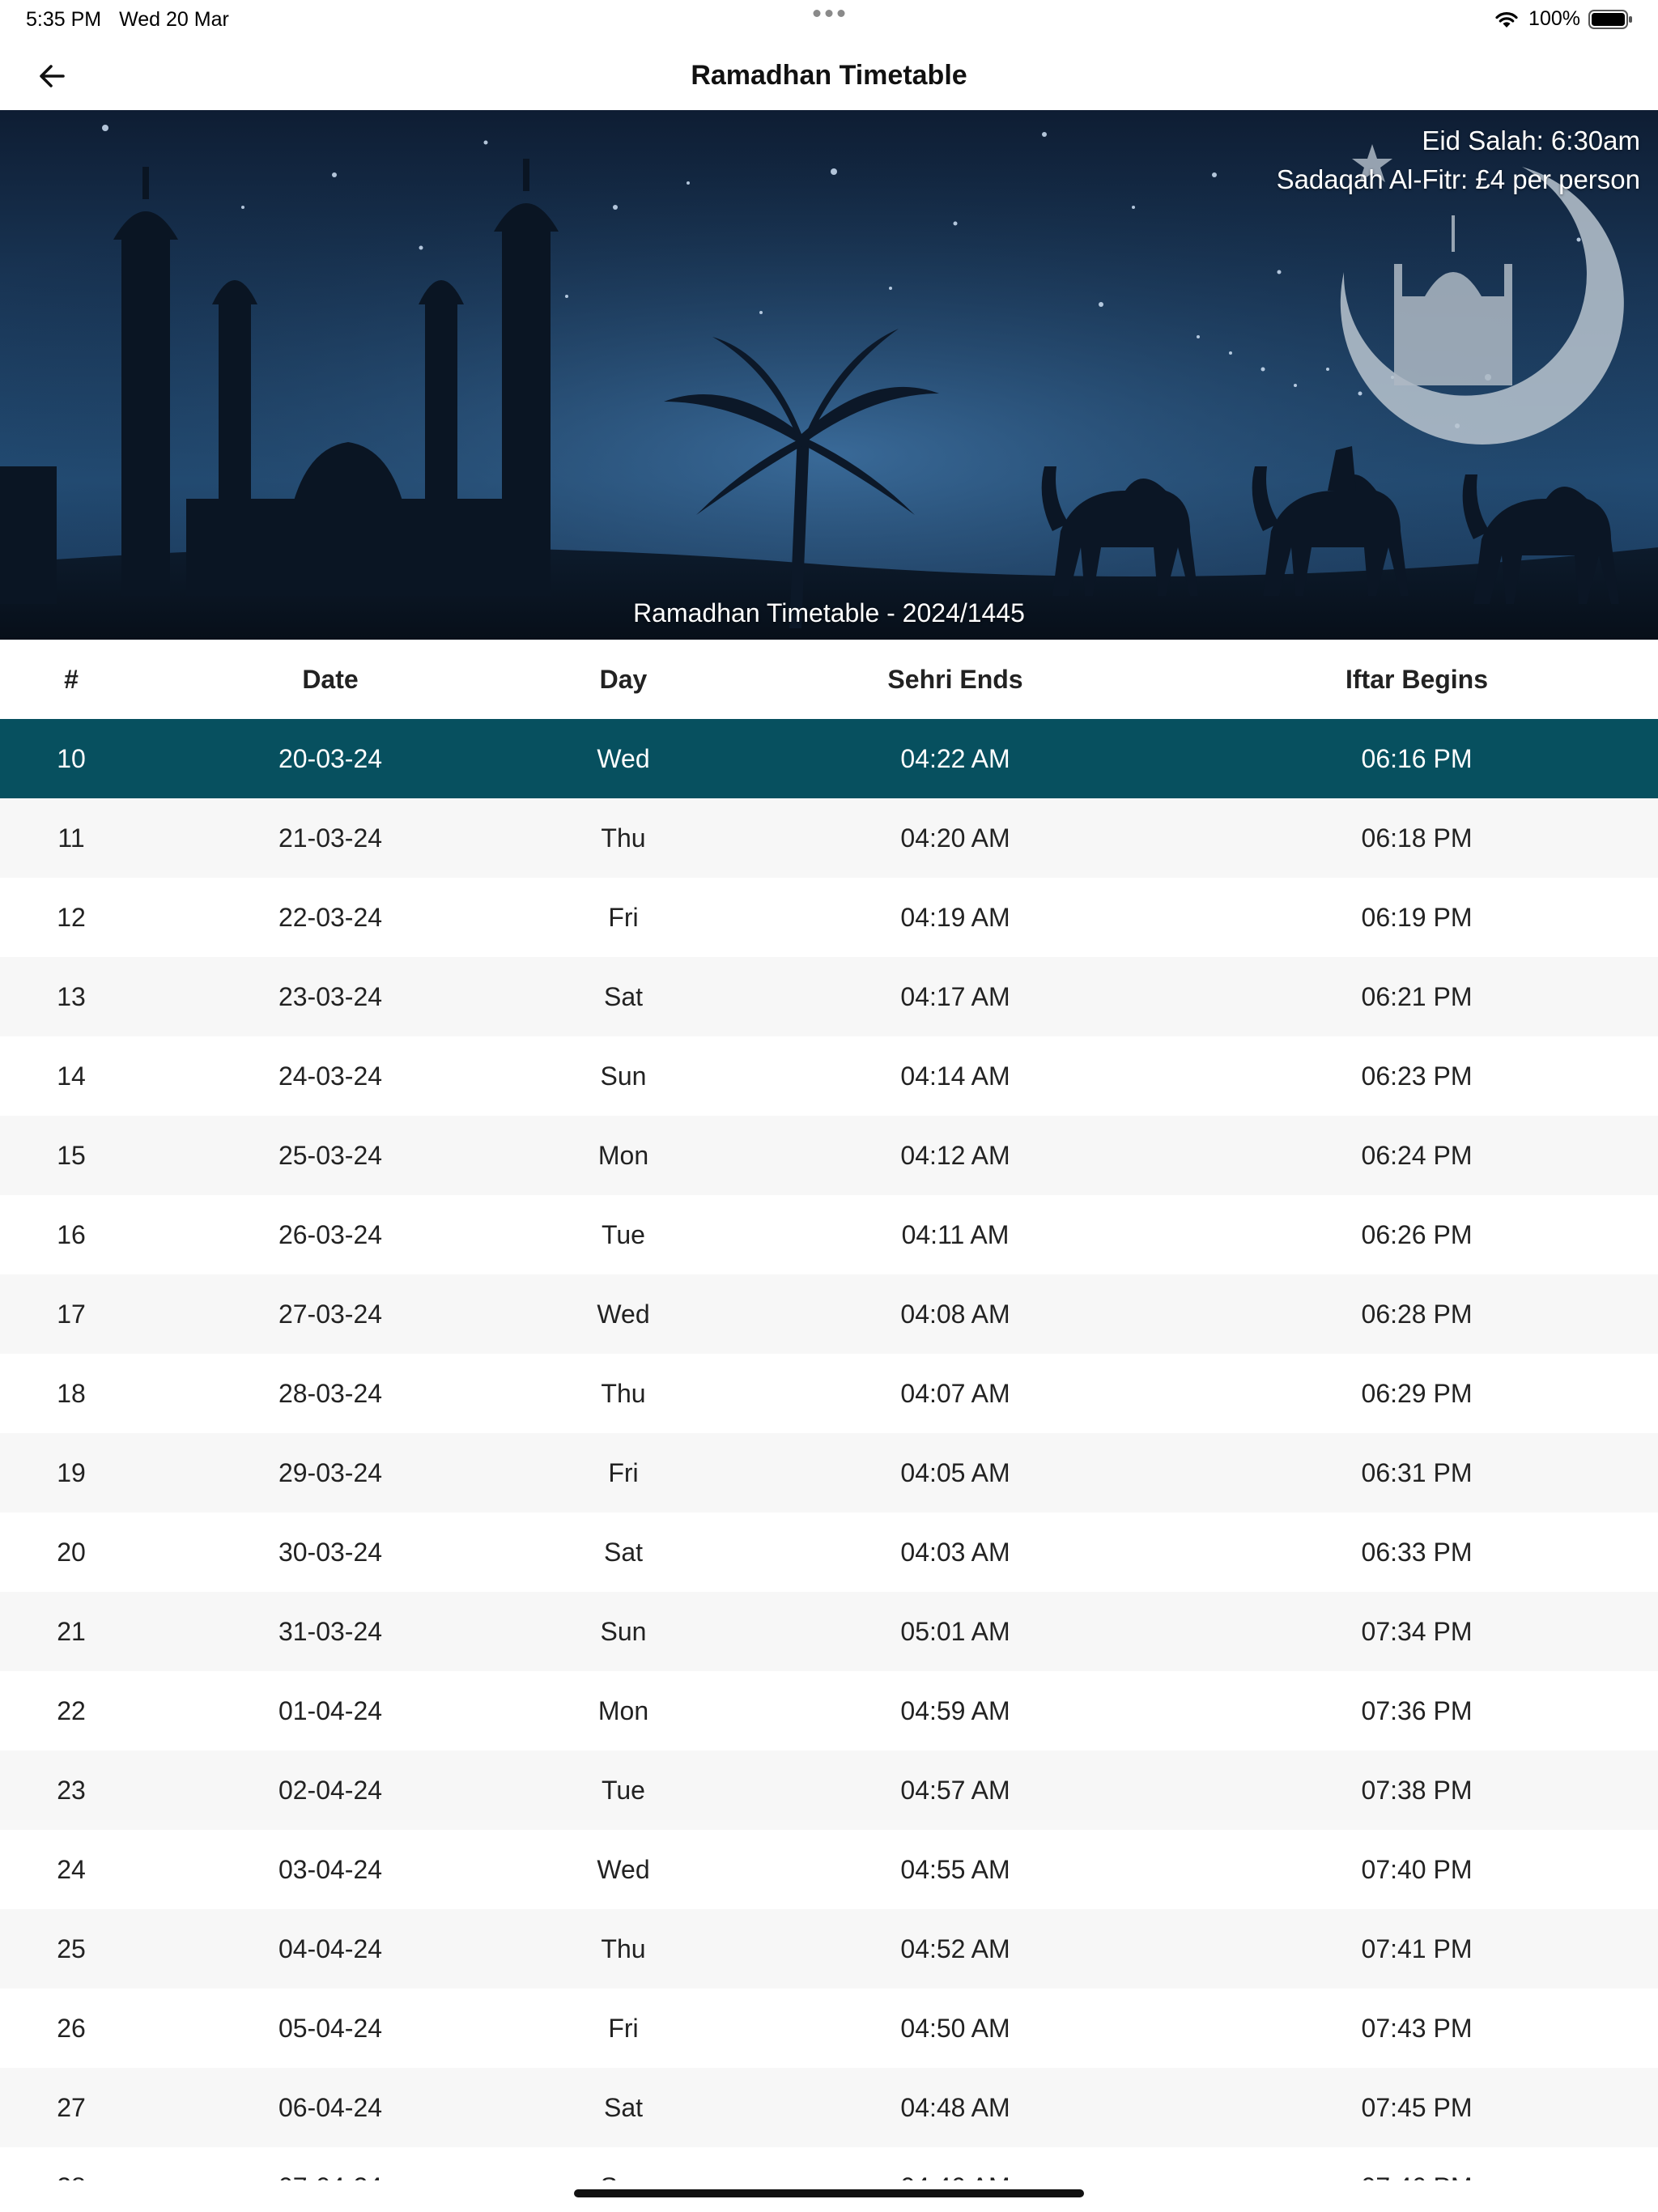 Image resolution: width=1658 pixels, height=2212 pixels. What do you see at coordinates (1417, 1791) in the screenshot?
I see `cell-iftar-begins: 07:38 PM` at bounding box center [1417, 1791].